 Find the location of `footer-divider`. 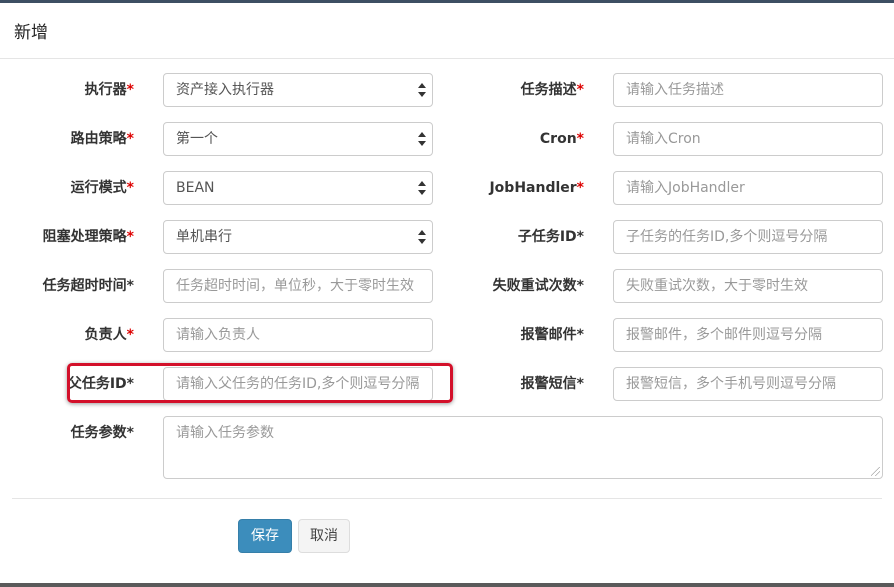

footer-divider is located at coordinates (447, 498).